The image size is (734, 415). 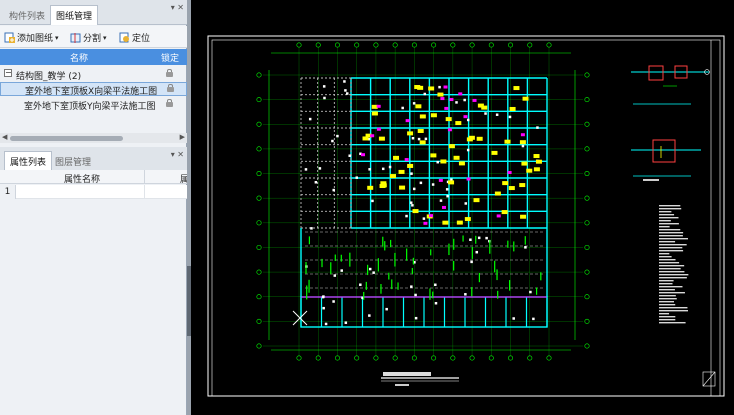 What do you see at coordinates (8, 73) in the screenshot?
I see `collapse-icon: −` at bounding box center [8, 73].